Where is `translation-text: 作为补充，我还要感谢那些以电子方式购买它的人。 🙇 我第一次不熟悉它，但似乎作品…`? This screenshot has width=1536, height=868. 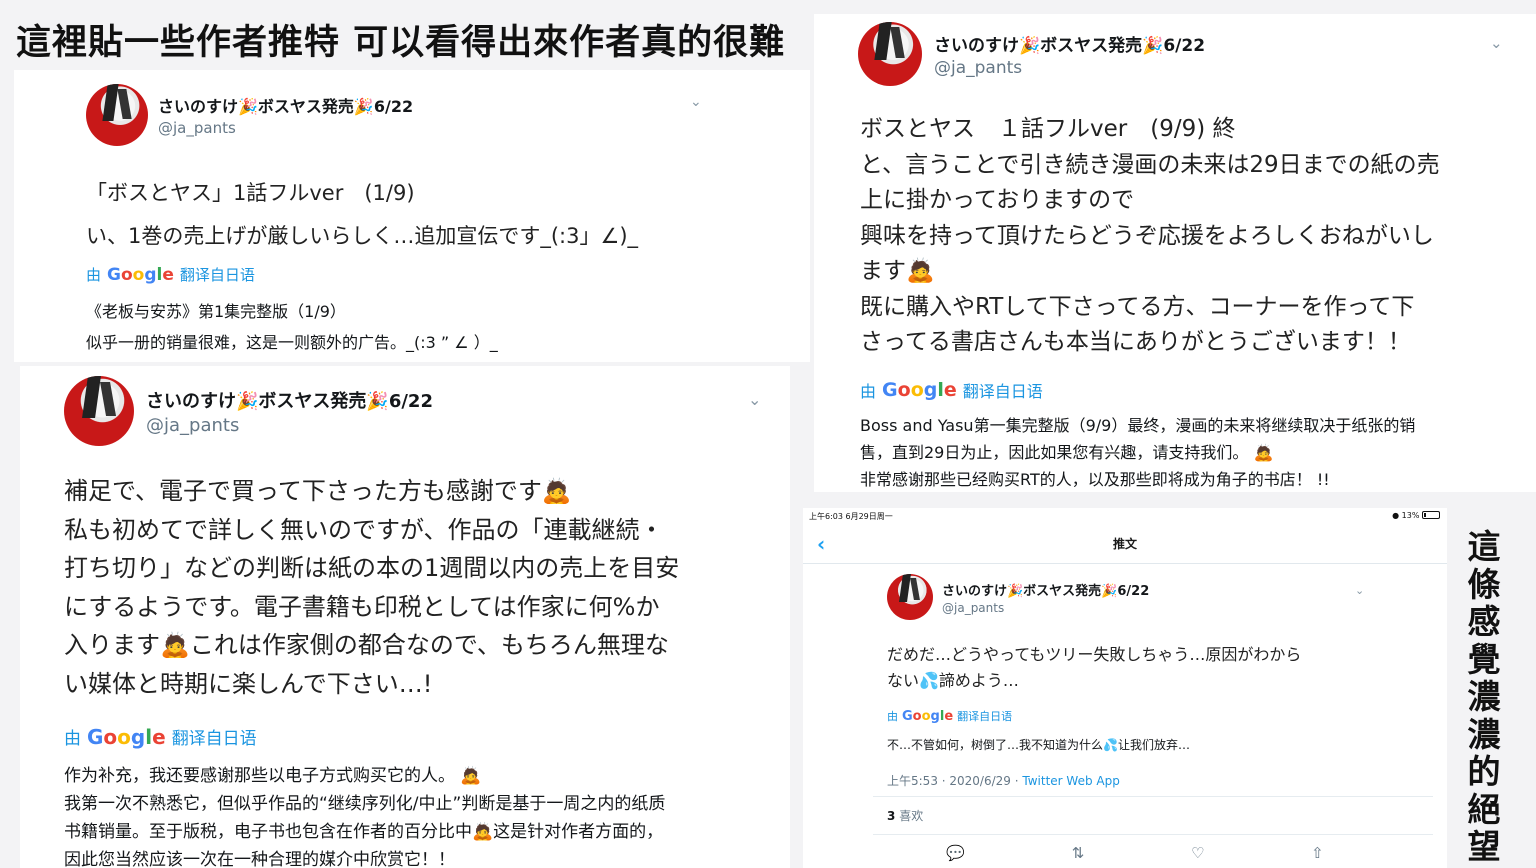
translation-text: 作为补充，我还要感谢那些以电子方式购买它的人。 🙇 我第一次不熟悉它，但似乎作品… is located at coordinates (364, 815).